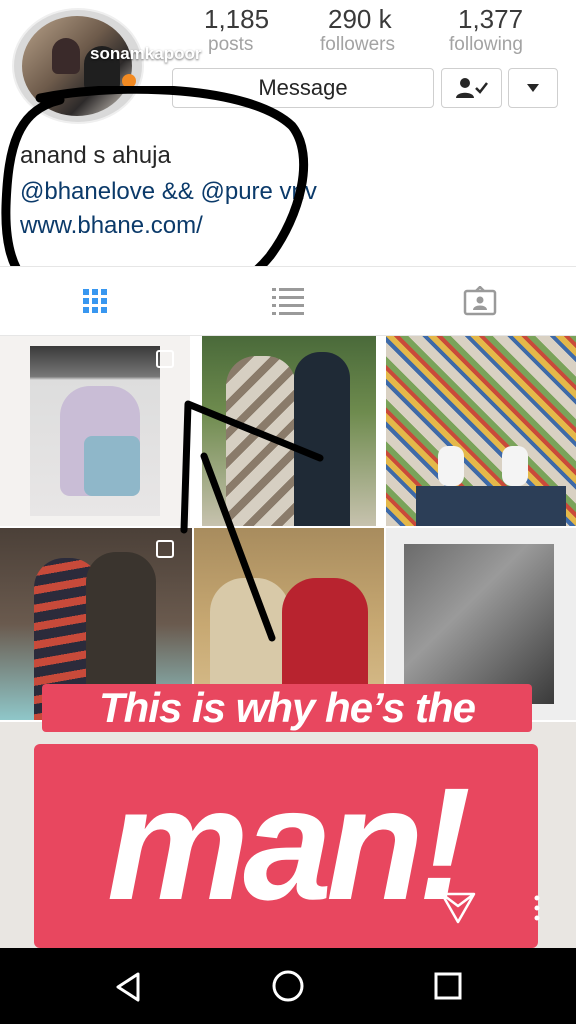  I want to click on send-icon, so click(458, 908).